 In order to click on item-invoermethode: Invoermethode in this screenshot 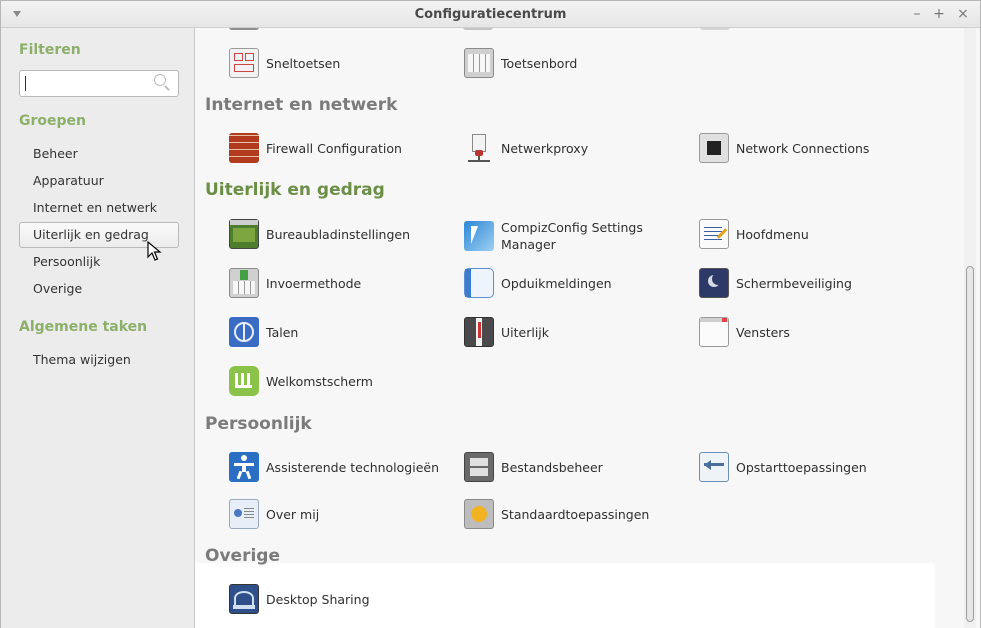, I will do `click(295, 283)`.